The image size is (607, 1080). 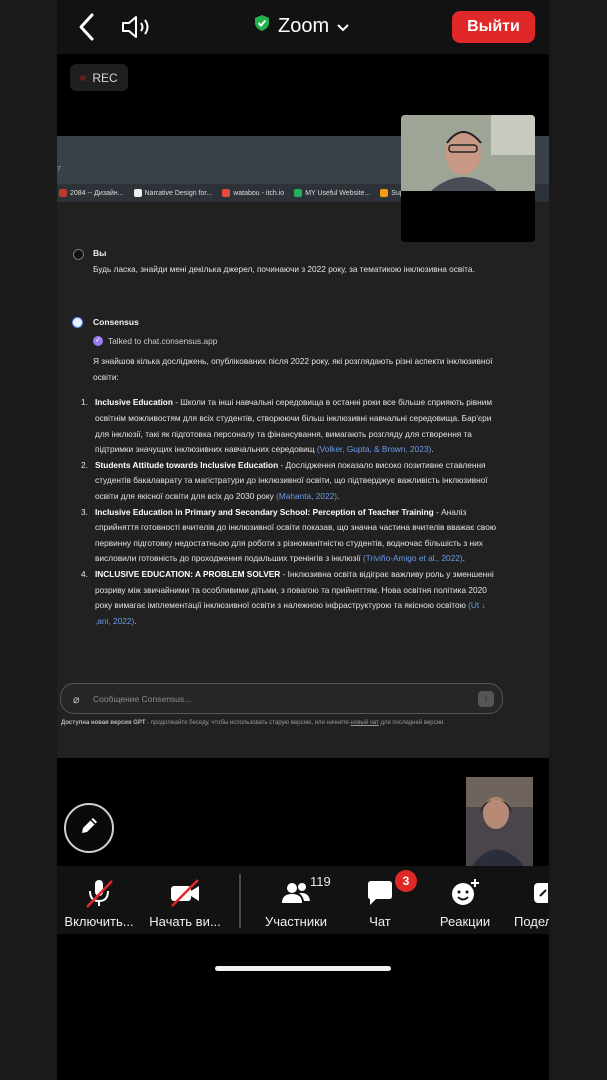 I want to click on chat-button: Чат, so click(x=380, y=900).